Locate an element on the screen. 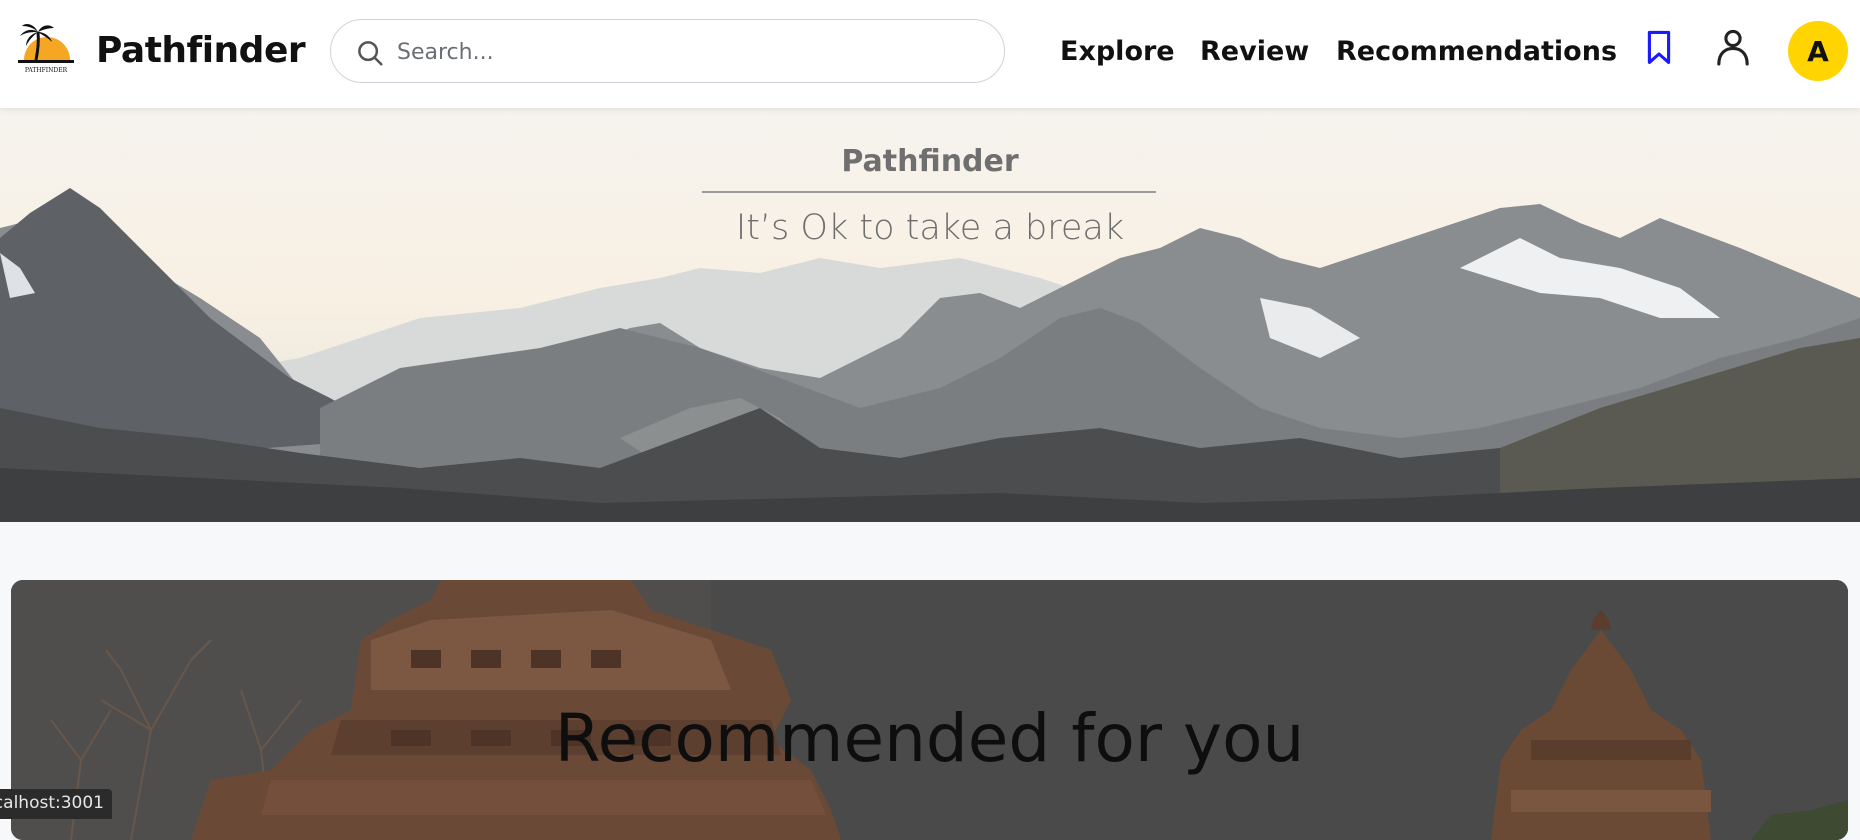  search-icon is located at coordinates (370, 53).